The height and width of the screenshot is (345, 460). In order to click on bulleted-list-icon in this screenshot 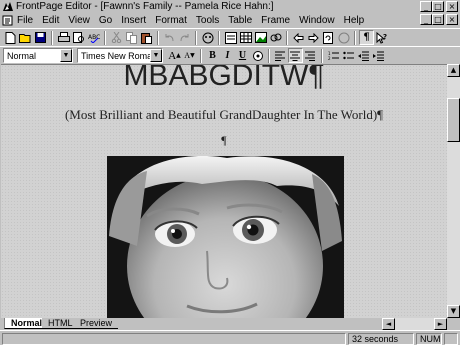, I will do `click(348, 55)`.